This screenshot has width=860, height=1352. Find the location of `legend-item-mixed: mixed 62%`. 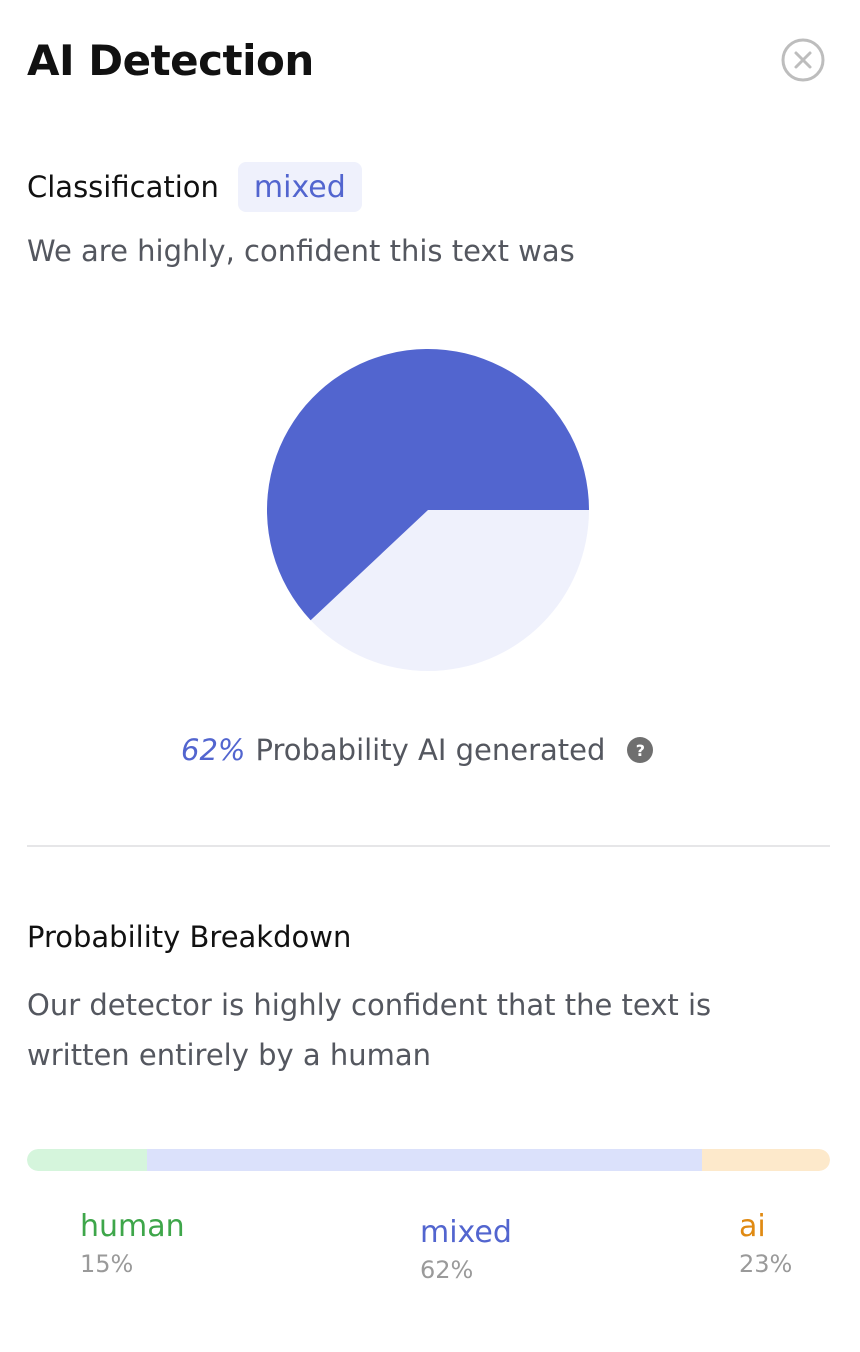

legend-item-mixed: mixed 62% is located at coordinates (466, 1250).